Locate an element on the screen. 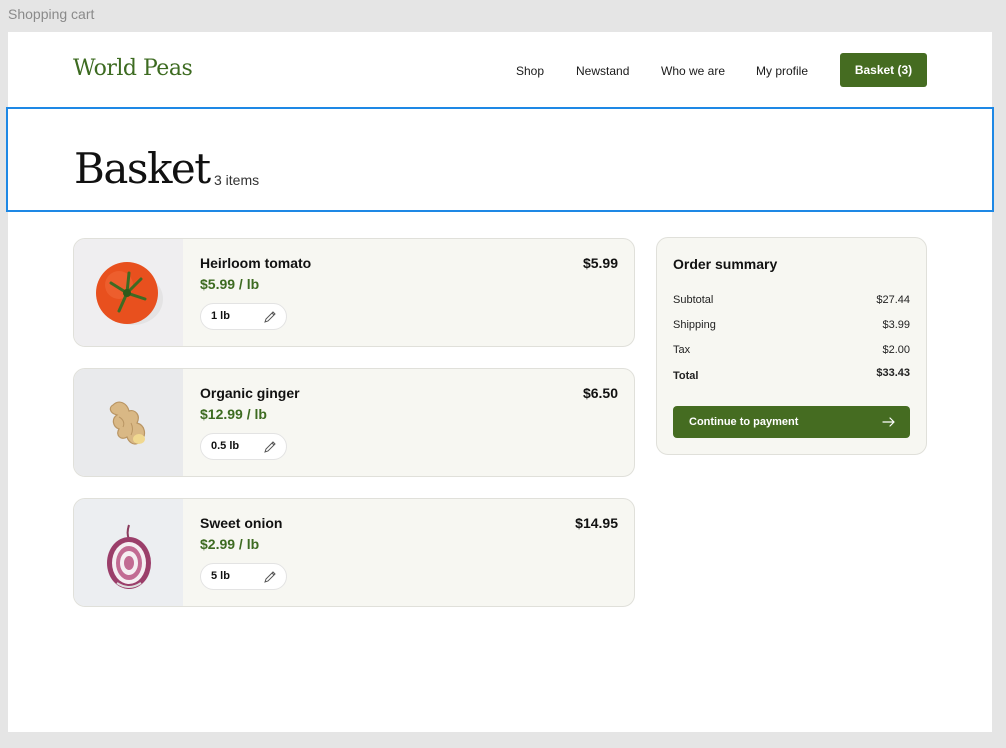 This screenshot has width=1006, height=748. summary-label: Tax is located at coordinates (682, 350).